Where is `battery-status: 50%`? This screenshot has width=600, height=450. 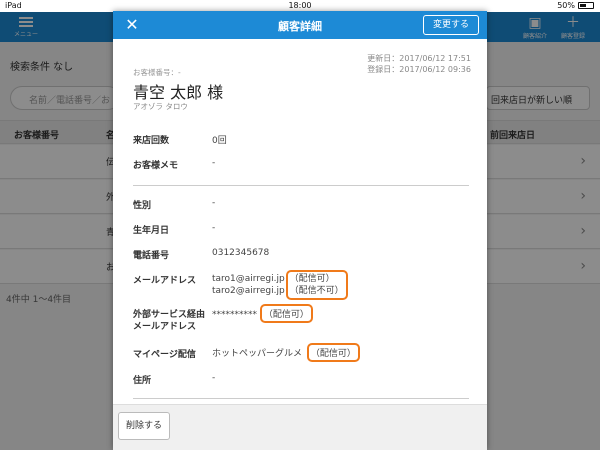 battery-status: 50% is located at coordinates (575, 5).